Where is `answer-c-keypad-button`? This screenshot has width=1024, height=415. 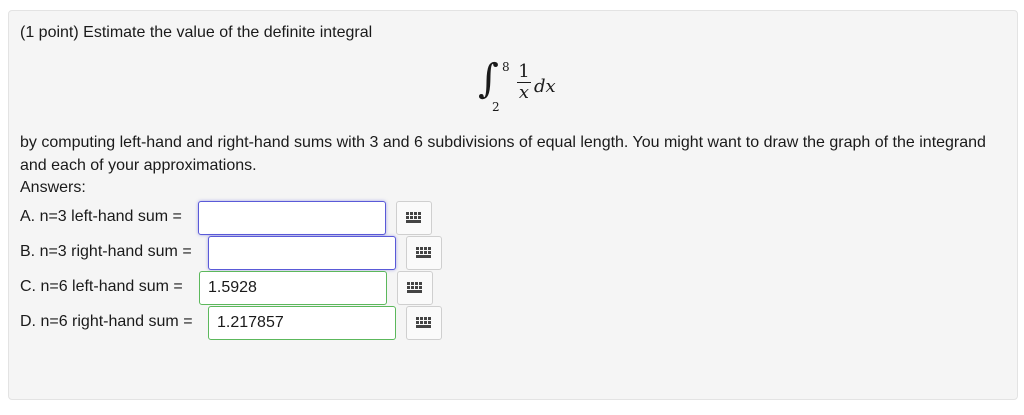 answer-c-keypad-button is located at coordinates (415, 288).